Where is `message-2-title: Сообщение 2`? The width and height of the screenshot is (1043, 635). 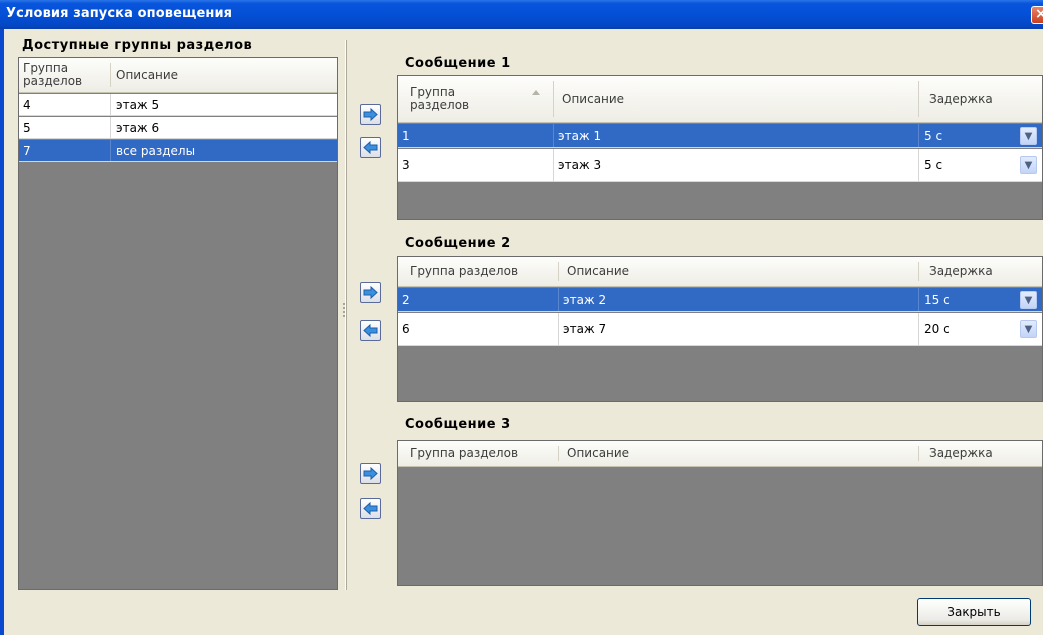
message-2-title: Сообщение 2 is located at coordinates (458, 243).